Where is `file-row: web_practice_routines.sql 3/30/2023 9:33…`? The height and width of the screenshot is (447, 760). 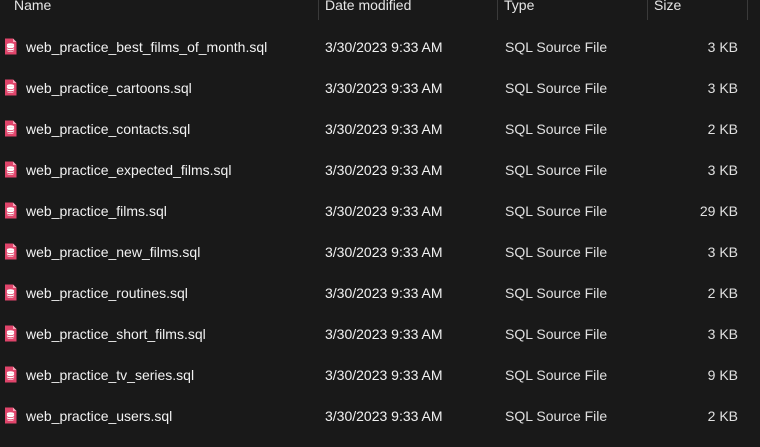 file-row: web_practice_routines.sql 3/30/2023 9:33… is located at coordinates (380, 293).